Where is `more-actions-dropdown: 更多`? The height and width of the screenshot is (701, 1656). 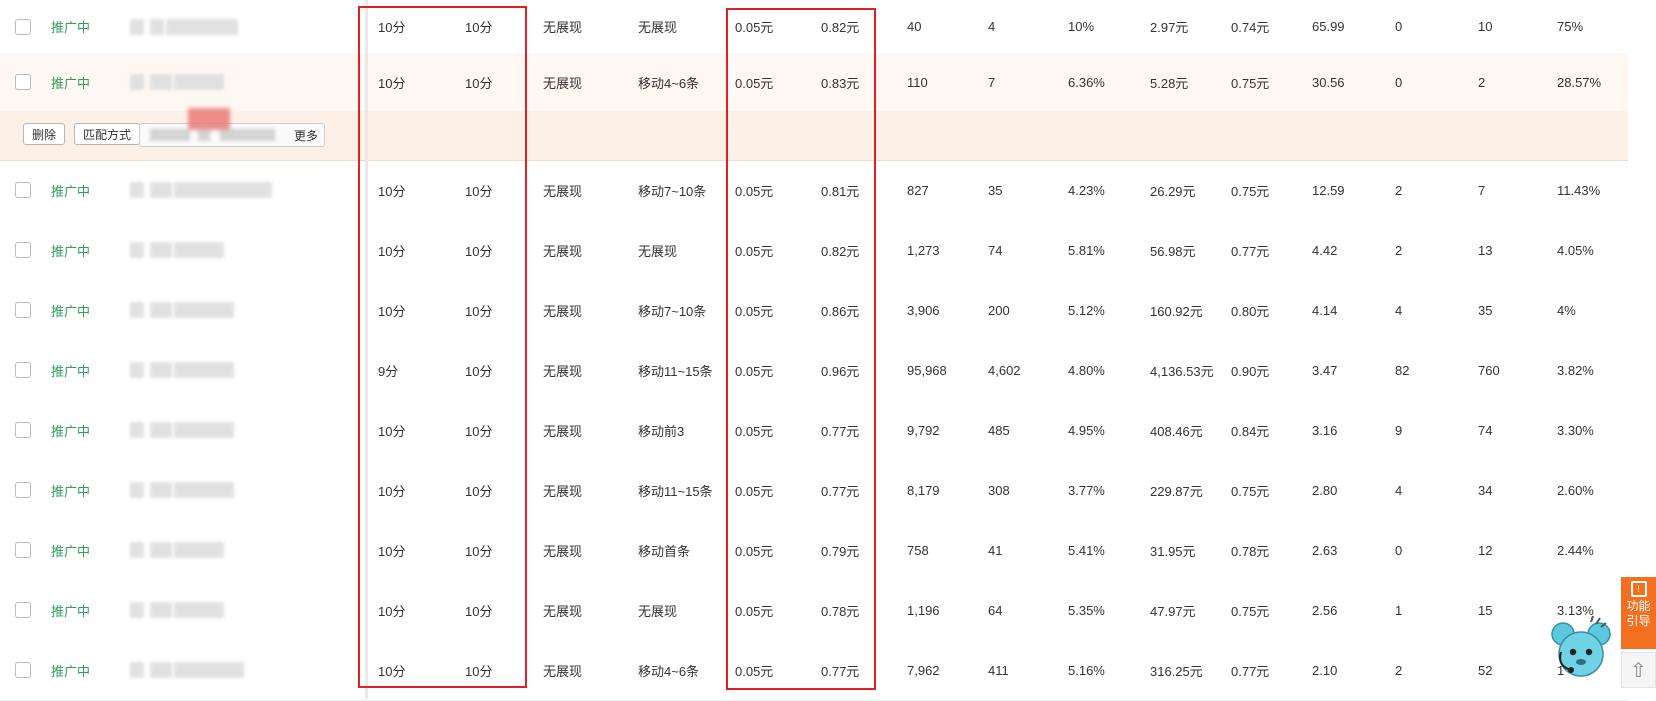
more-actions-dropdown: 更多 is located at coordinates (232, 135).